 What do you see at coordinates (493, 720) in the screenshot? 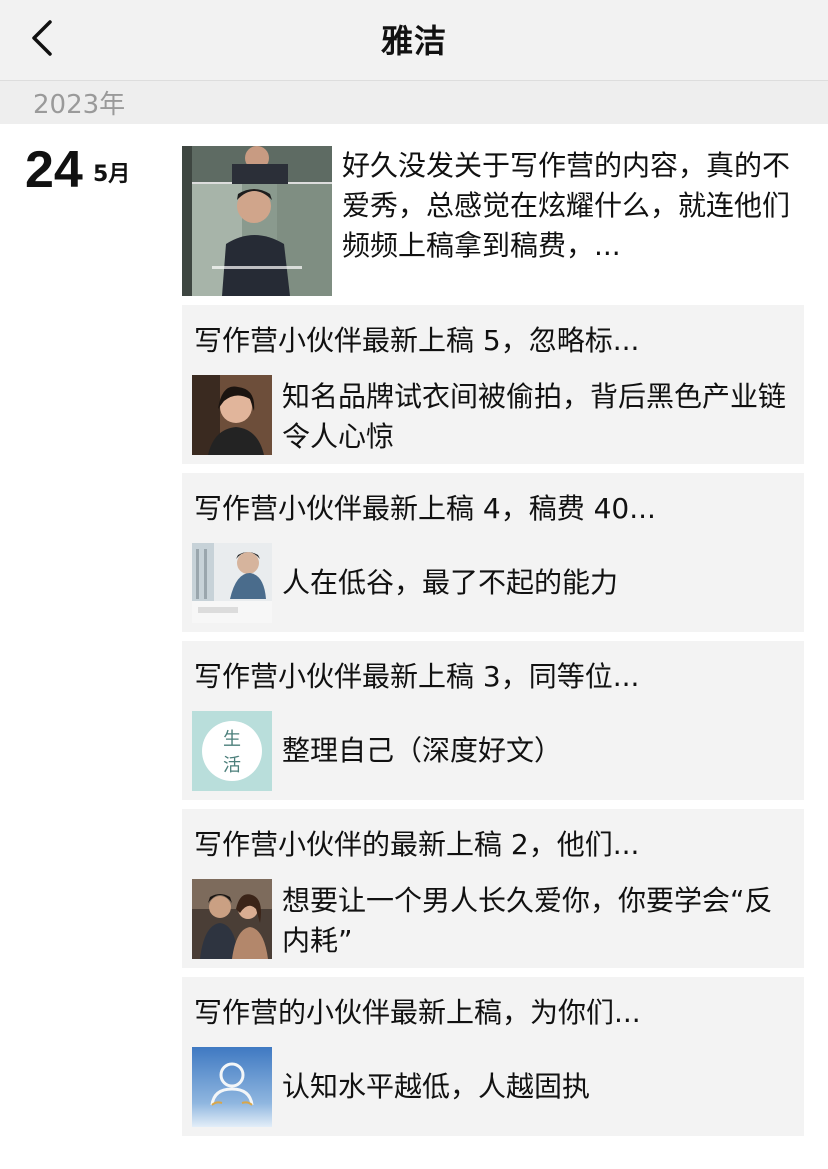
I see `shared-article-card: 写作营小伙伴最新上稿 3，同等位... 生 活 整理自己（深度好文）` at bounding box center [493, 720].